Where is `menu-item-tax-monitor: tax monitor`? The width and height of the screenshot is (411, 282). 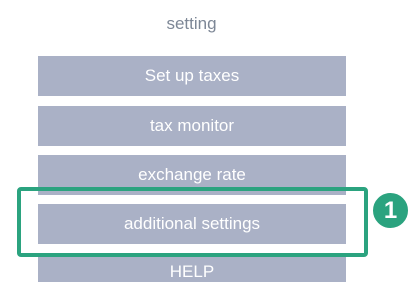
menu-item-tax-monitor: tax monitor is located at coordinates (192, 126).